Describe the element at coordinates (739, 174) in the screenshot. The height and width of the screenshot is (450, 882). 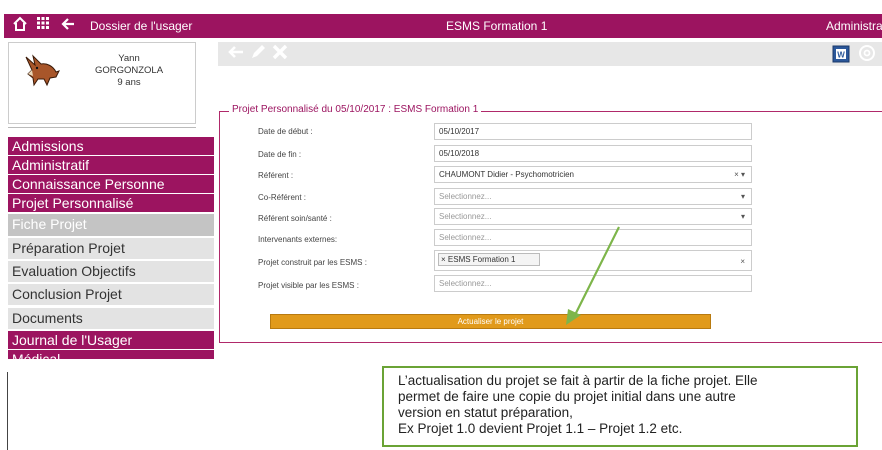
I see `clear-dropdown-icon: × ▾` at that location.